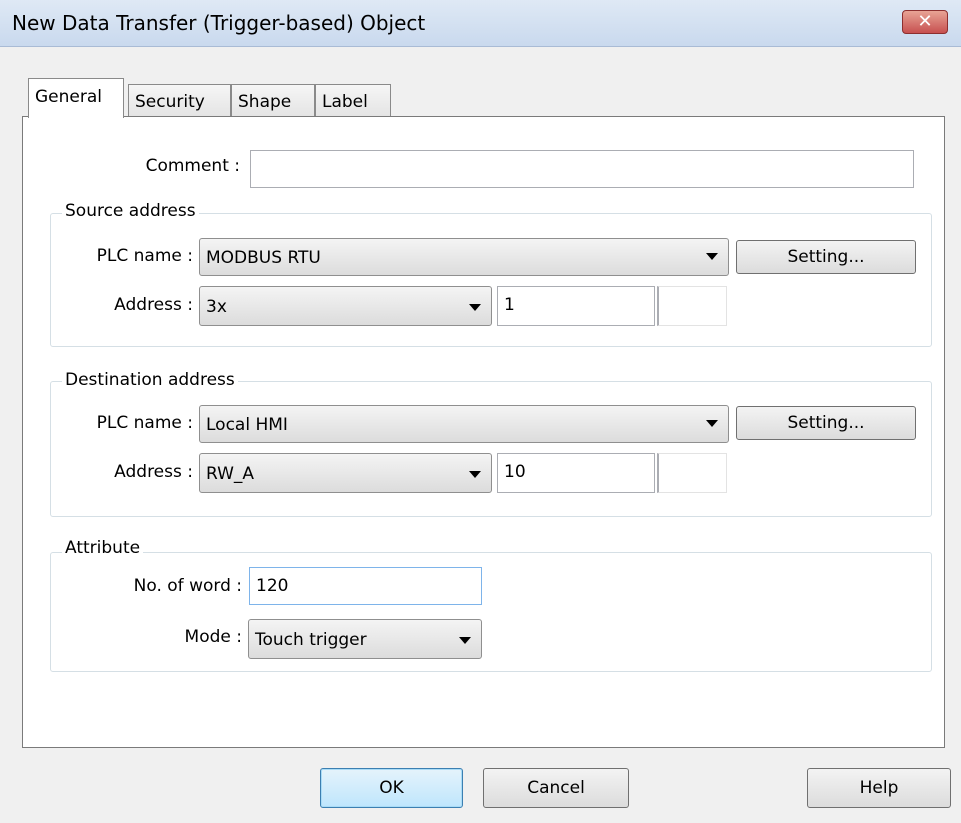 Image resolution: width=961 pixels, height=823 pixels. Describe the element at coordinates (213, 637) in the screenshot. I see `mode-label: Mode :` at that location.